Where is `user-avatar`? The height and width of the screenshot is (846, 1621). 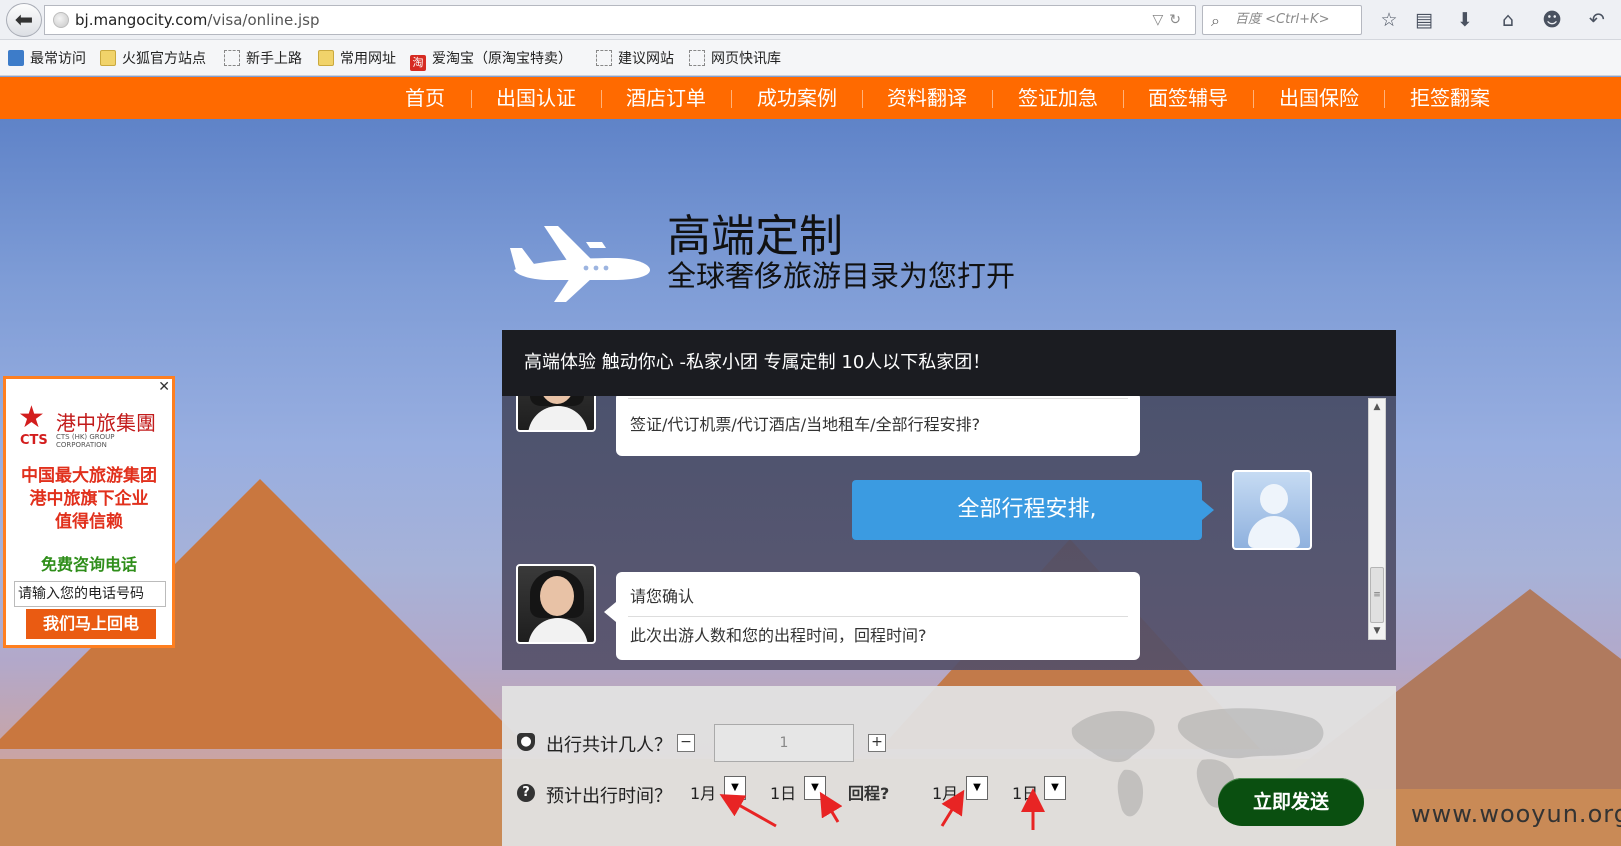
user-avatar is located at coordinates (1272, 510).